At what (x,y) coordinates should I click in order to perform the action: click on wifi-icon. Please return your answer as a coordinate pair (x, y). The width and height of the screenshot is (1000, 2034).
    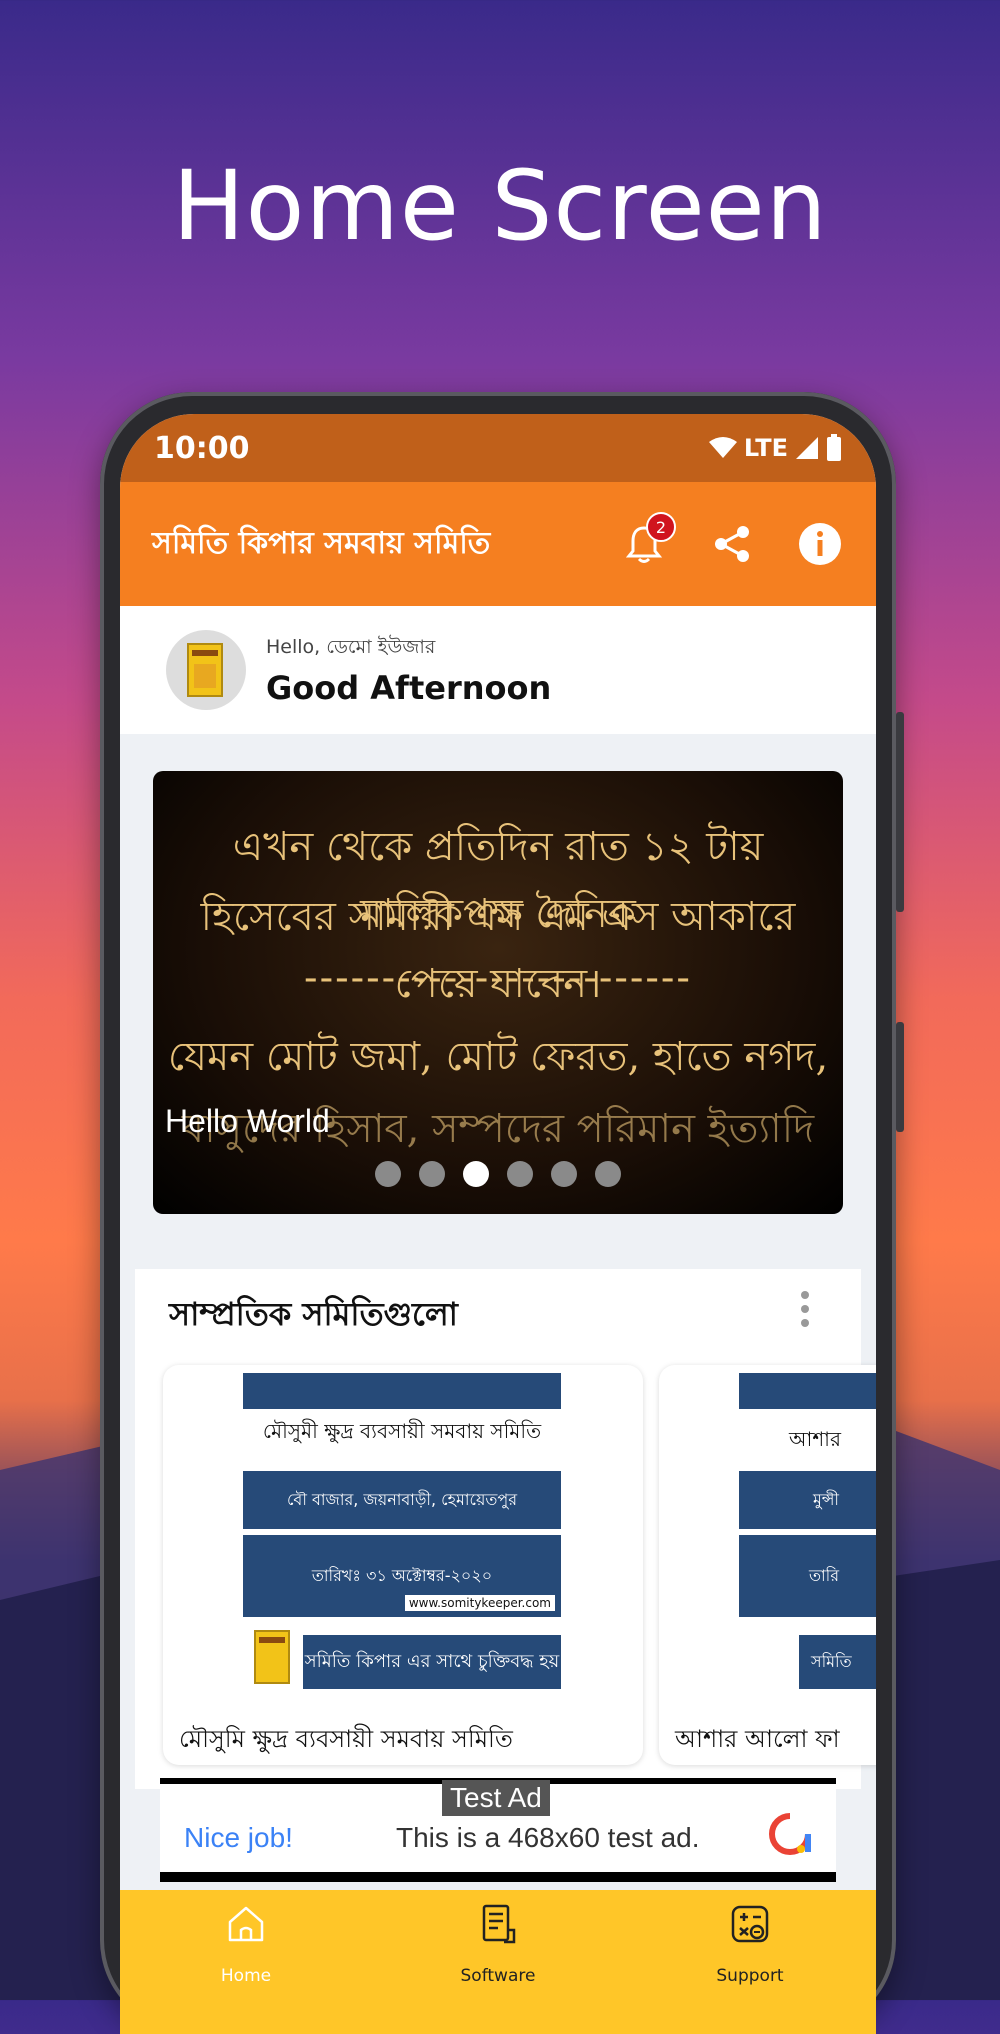
    Looking at the image, I should click on (722, 447).